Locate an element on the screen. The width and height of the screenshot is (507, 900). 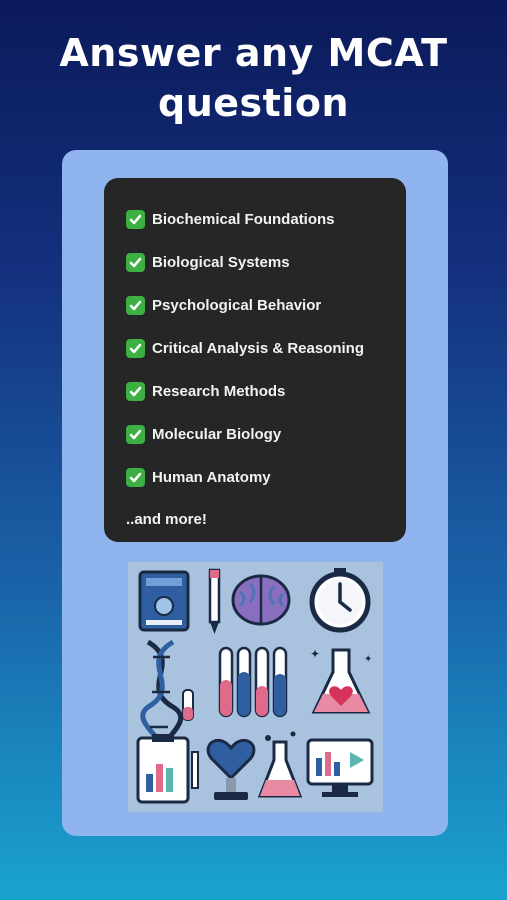
more-text: ..and more! is located at coordinates (166, 519).